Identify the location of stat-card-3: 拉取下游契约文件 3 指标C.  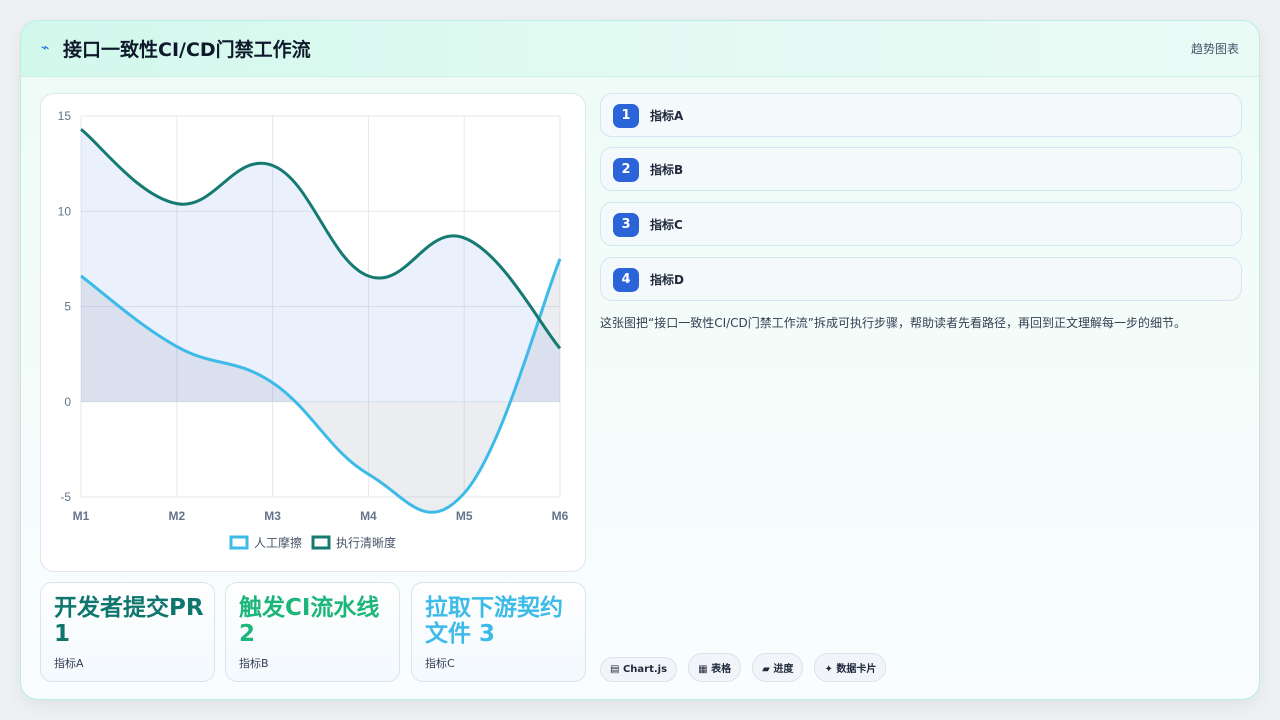
(498, 632).